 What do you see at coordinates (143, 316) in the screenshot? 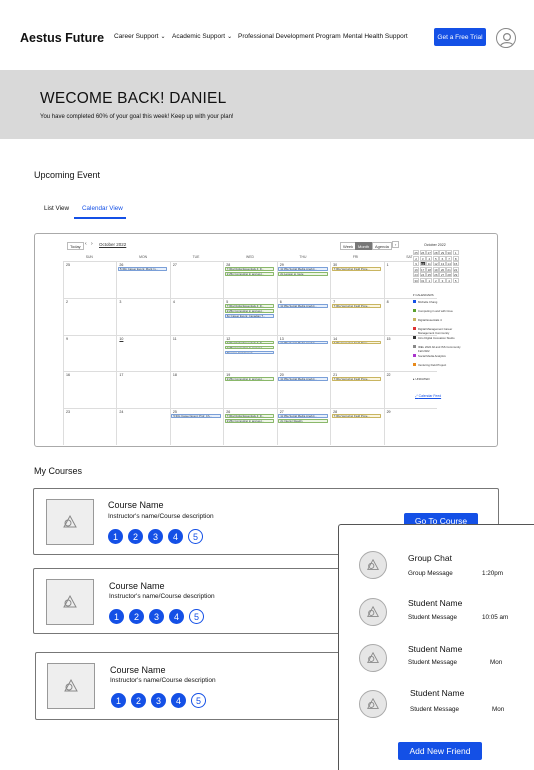
I see `calendar-day-cell: 3` at bounding box center [143, 316].